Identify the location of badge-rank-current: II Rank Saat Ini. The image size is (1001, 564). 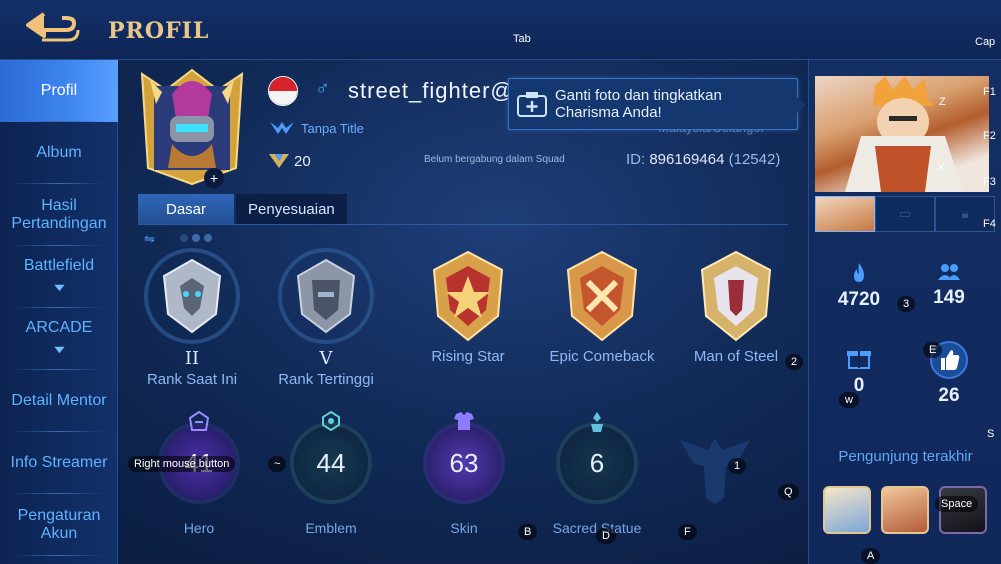
(192, 317).